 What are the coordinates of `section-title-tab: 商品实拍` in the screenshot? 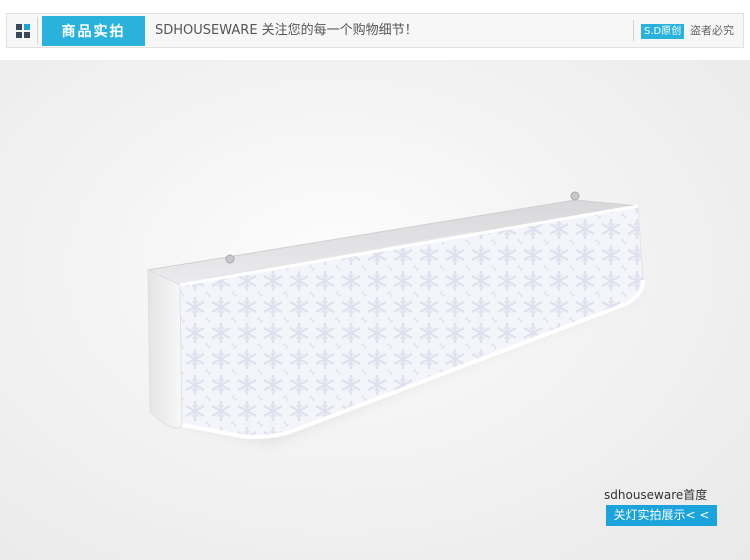 It's located at (93, 31).